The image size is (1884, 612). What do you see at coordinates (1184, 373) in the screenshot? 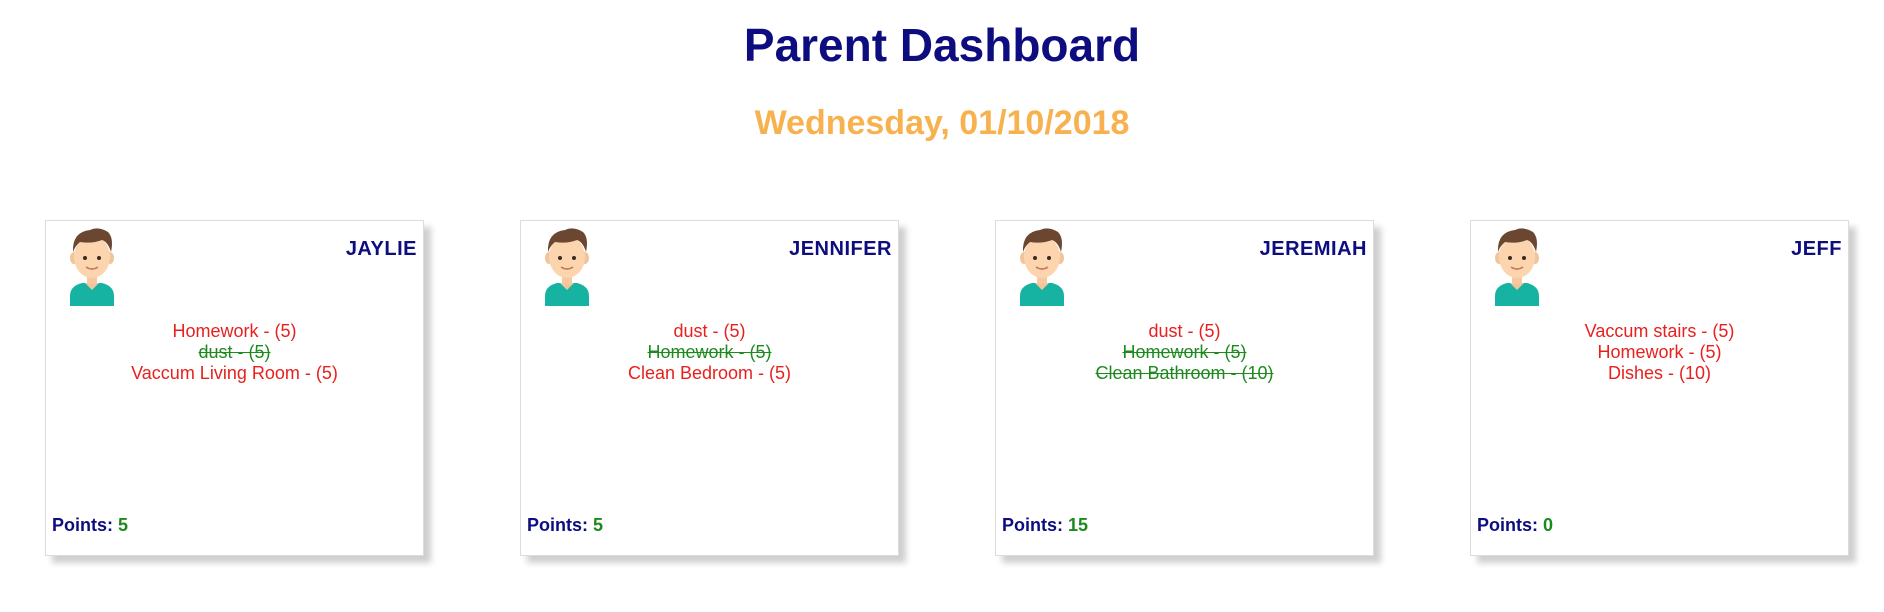
I see `chore-item: Clean Bathroom - (10)` at bounding box center [1184, 373].